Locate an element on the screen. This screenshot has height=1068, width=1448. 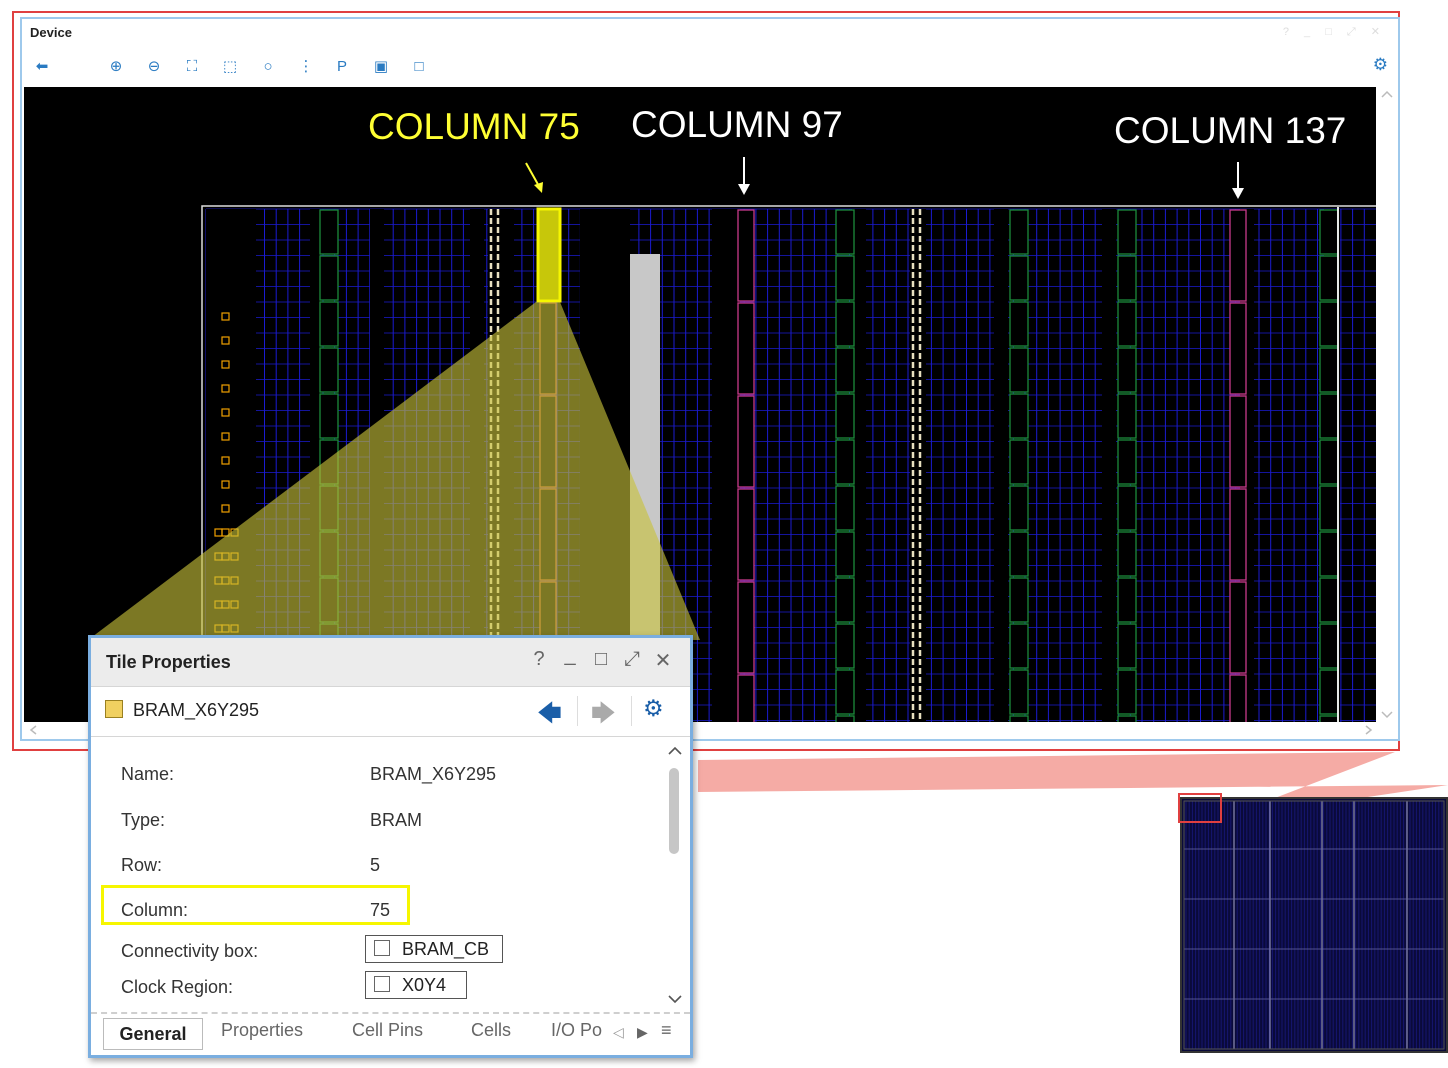
column-75-label: COLUMN 75 is located at coordinates (474, 126).